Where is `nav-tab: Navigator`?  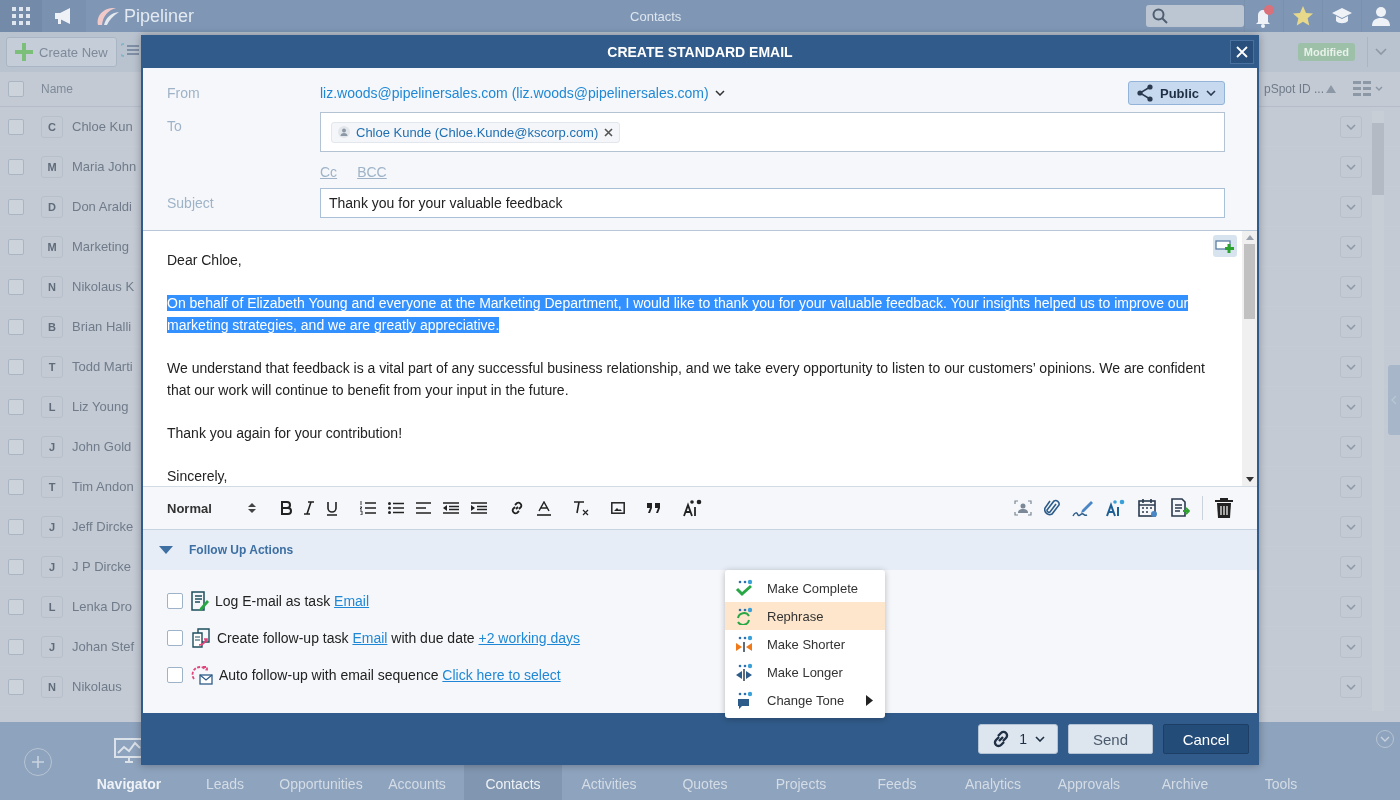
nav-tab: Navigator is located at coordinates (129, 772).